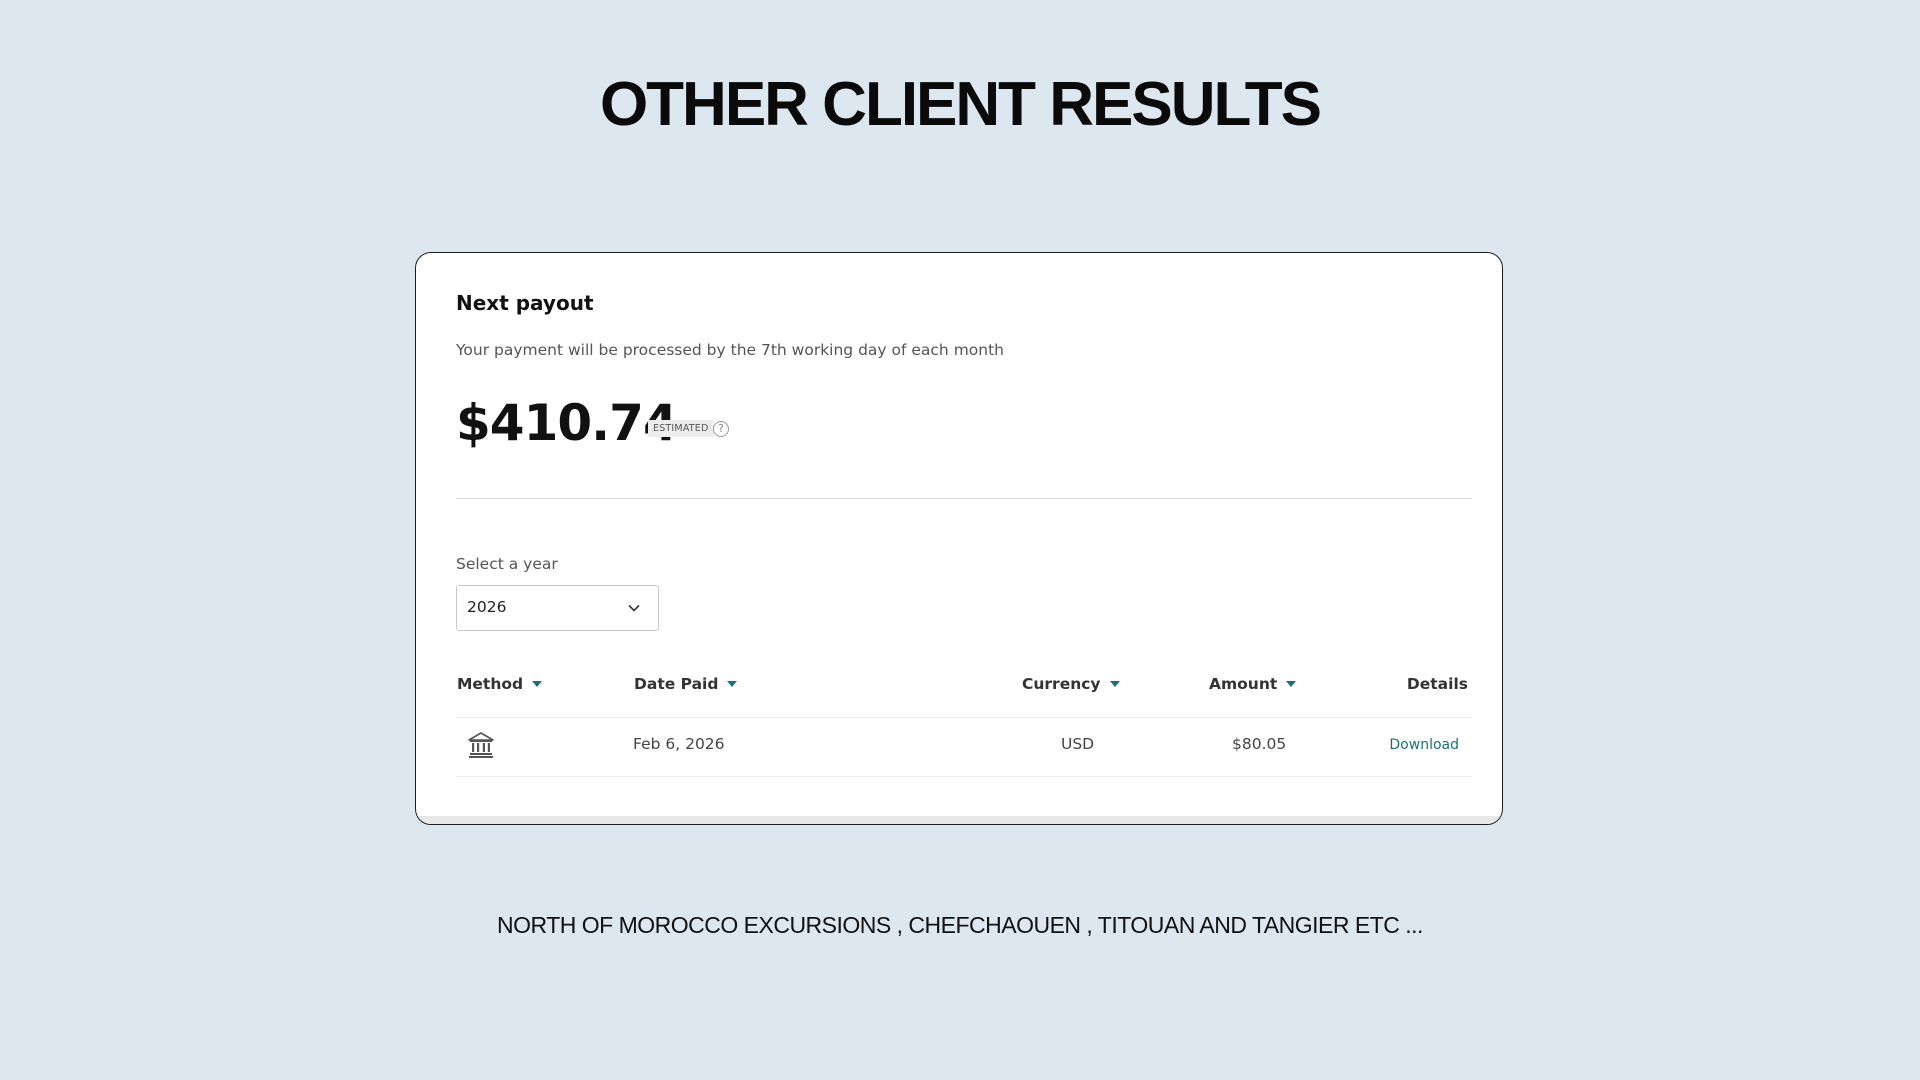  I want to click on currency-cell: USD, so click(1078, 744).